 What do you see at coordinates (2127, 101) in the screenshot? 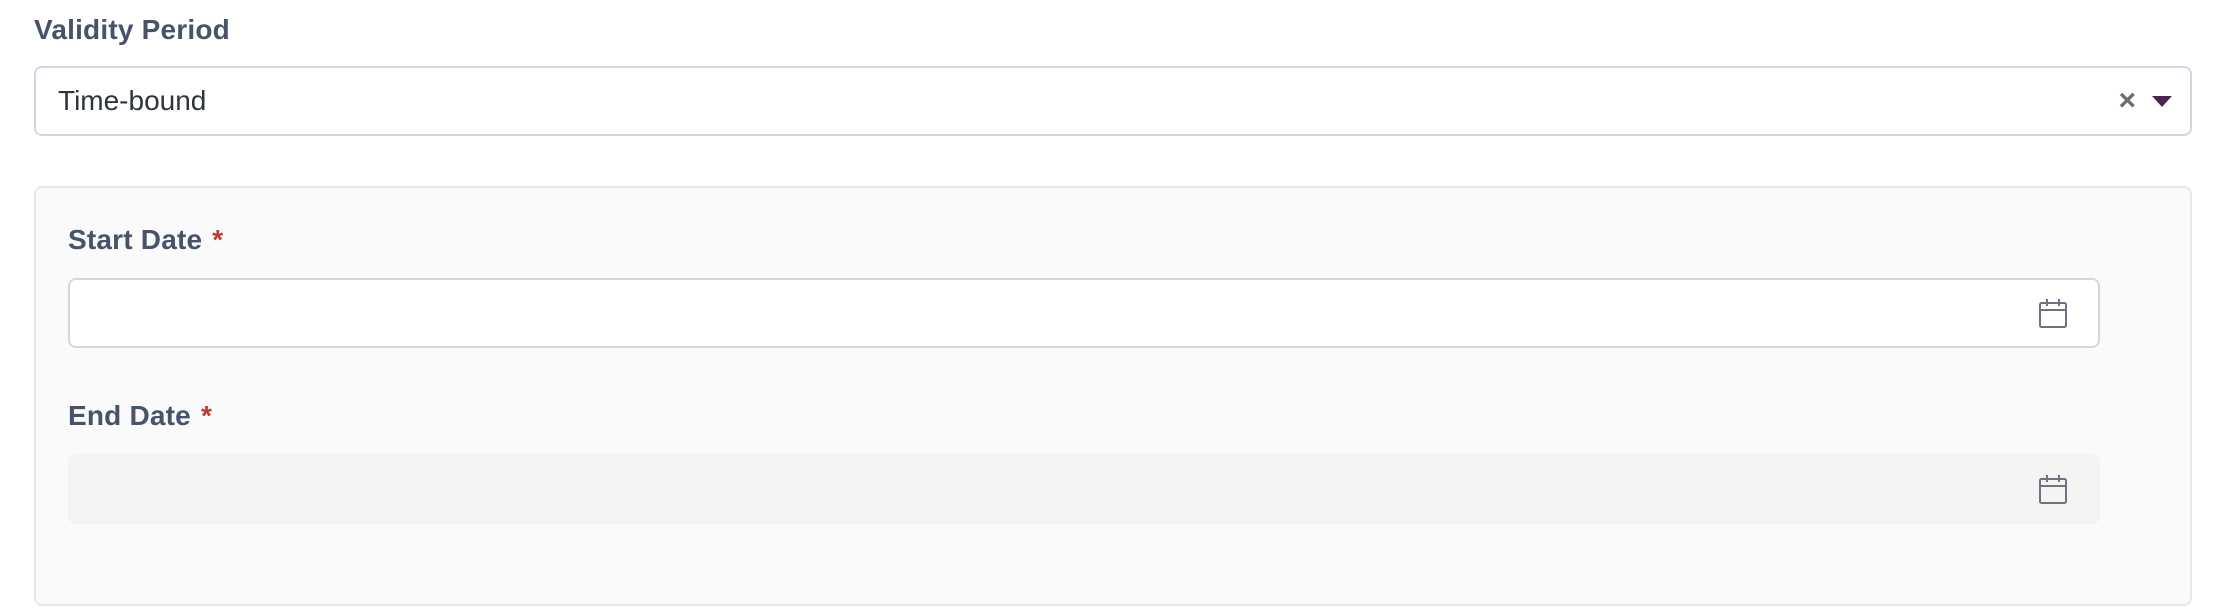
I see `clear-icon: ×` at bounding box center [2127, 101].